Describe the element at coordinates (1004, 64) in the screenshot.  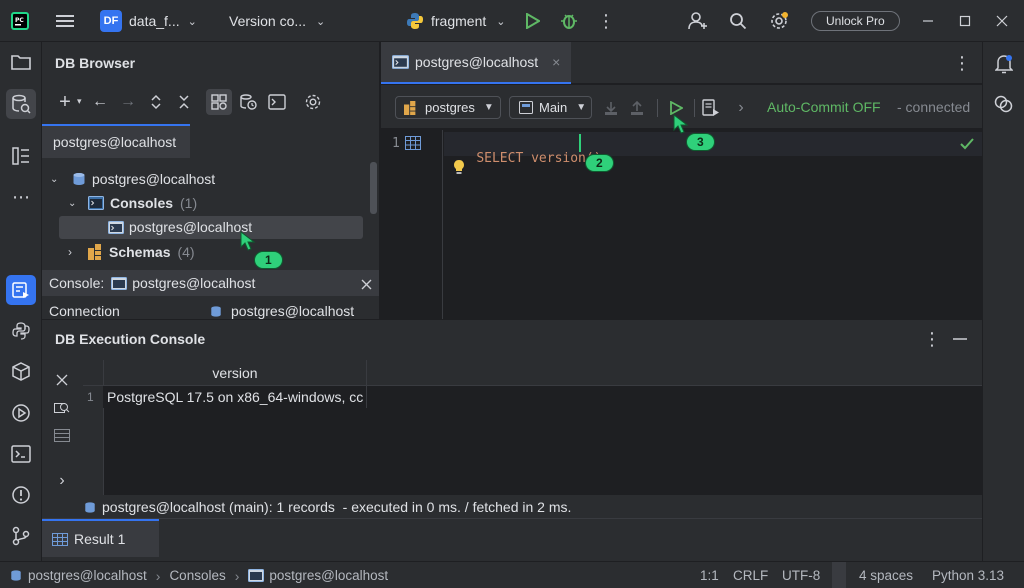
I see `notifications-bell-icon` at that location.